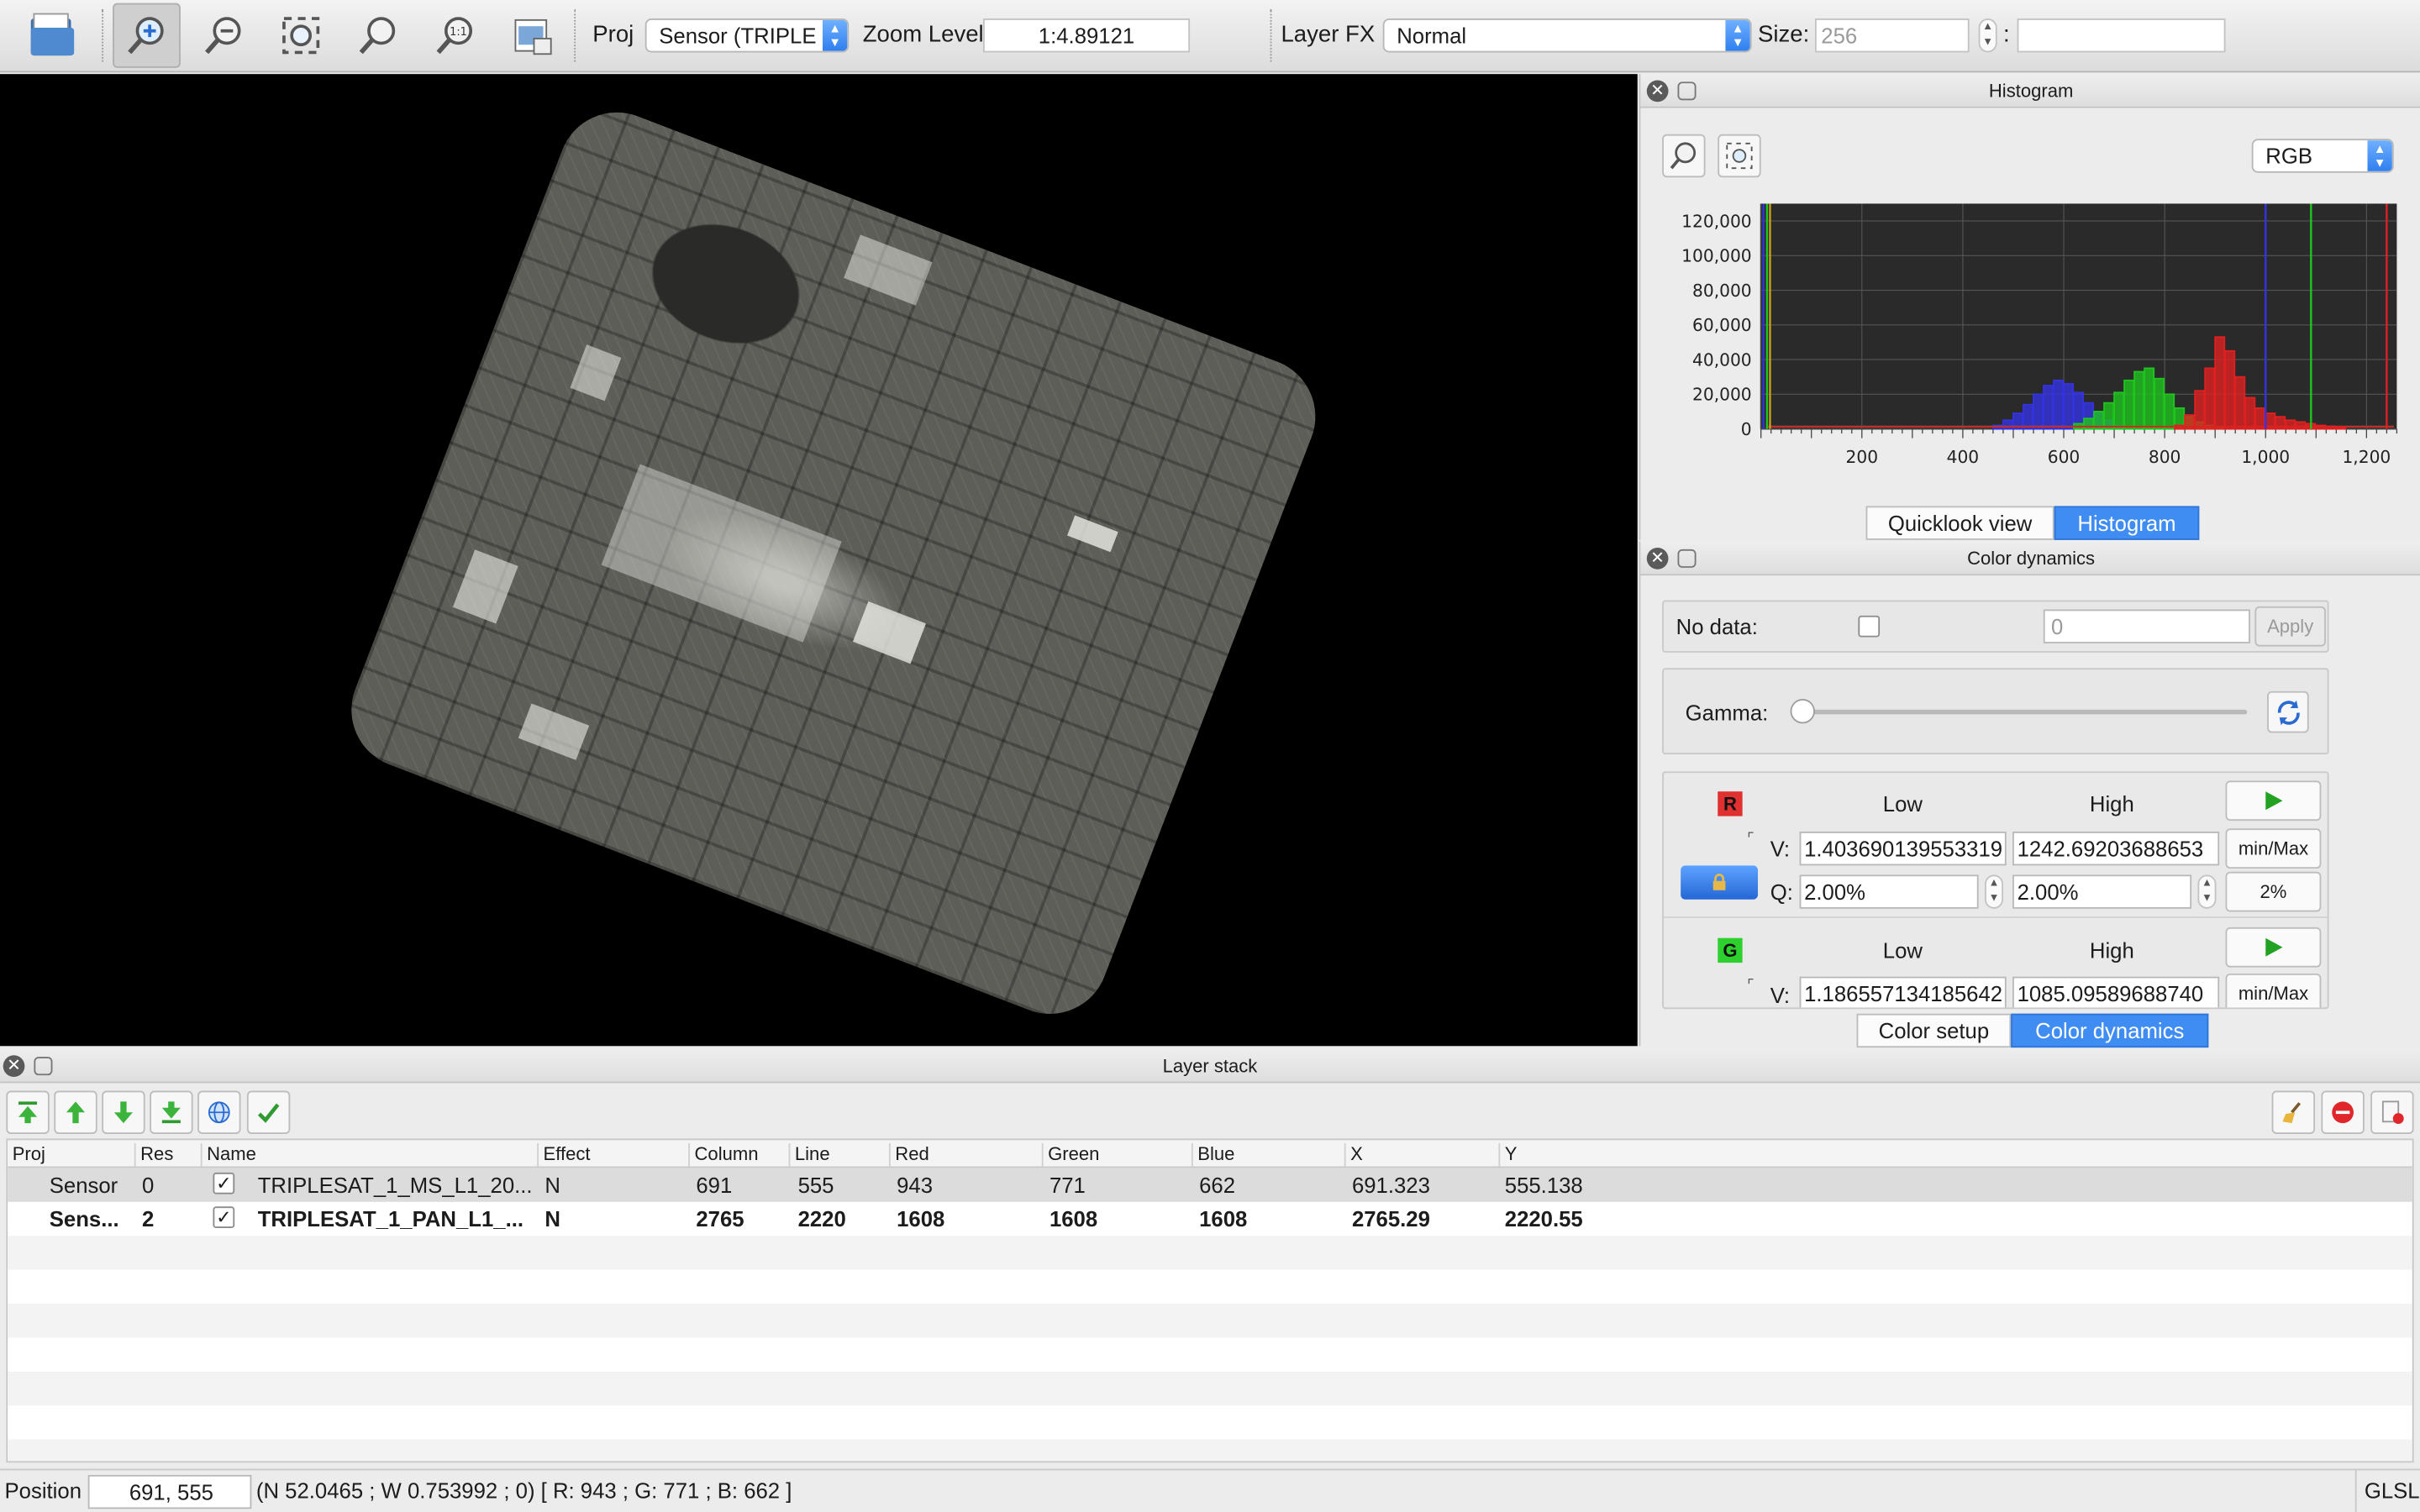 This screenshot has width=2420, height=1512. What do you see at coordinates (1869, 626) in the screenshot?
I see `no-data-checkbox` at bounding box center [1869, 626].